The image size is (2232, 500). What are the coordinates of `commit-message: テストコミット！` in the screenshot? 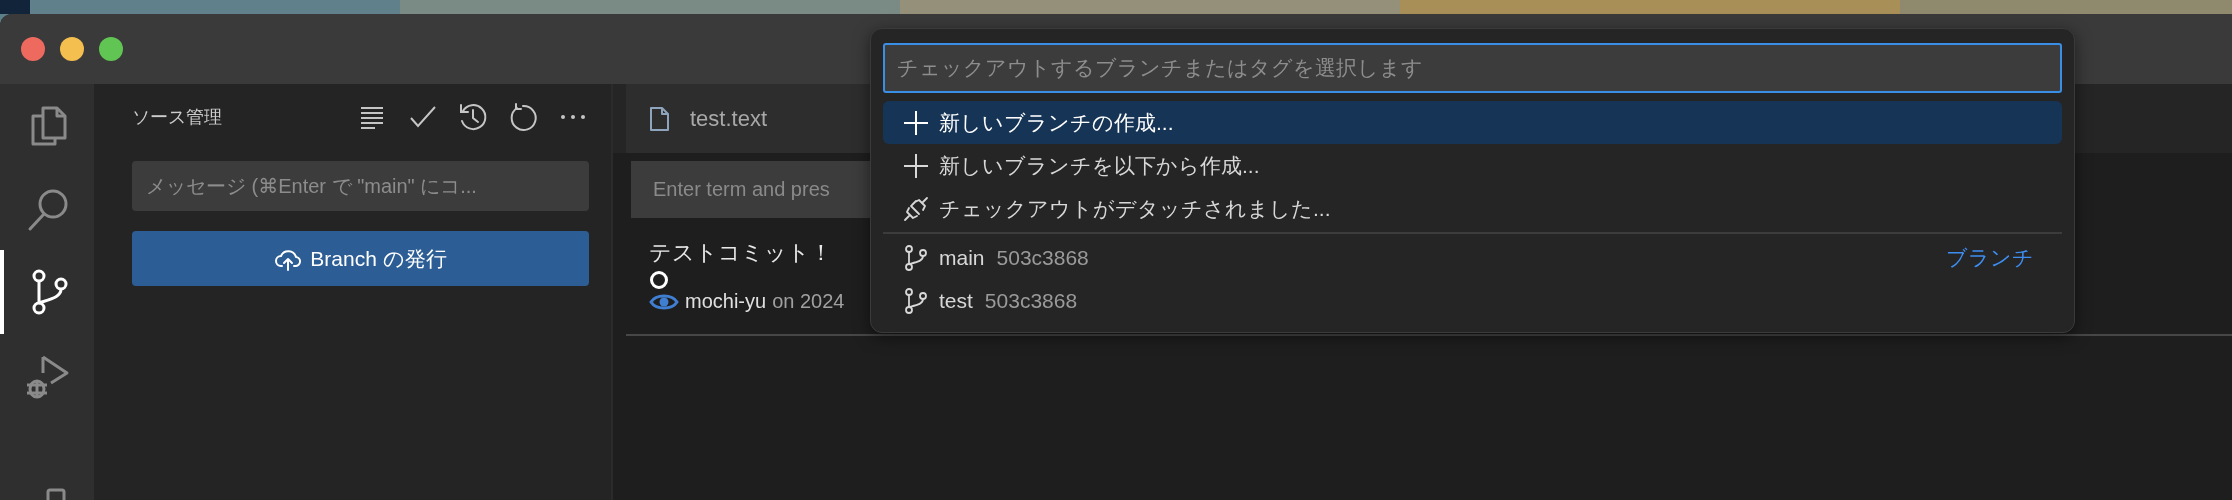 It's located at (740, 253).